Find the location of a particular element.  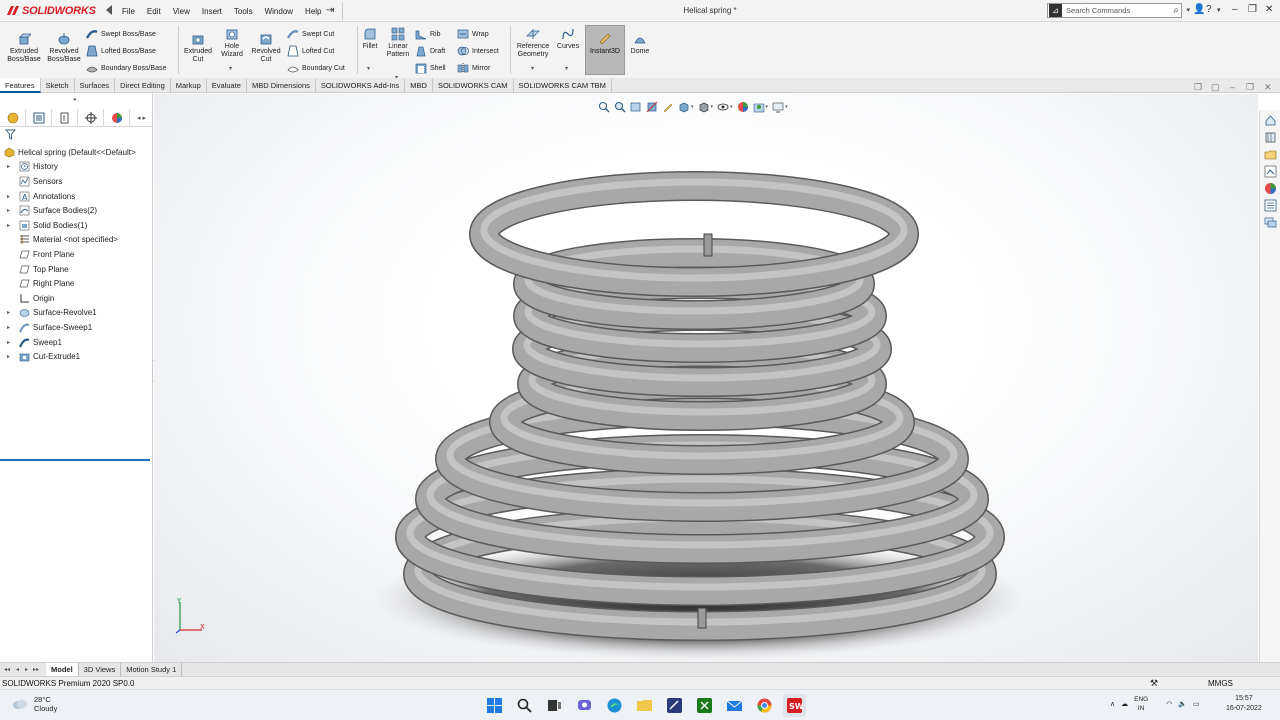

apply-scene-icon is located at coordinates (759, 107).